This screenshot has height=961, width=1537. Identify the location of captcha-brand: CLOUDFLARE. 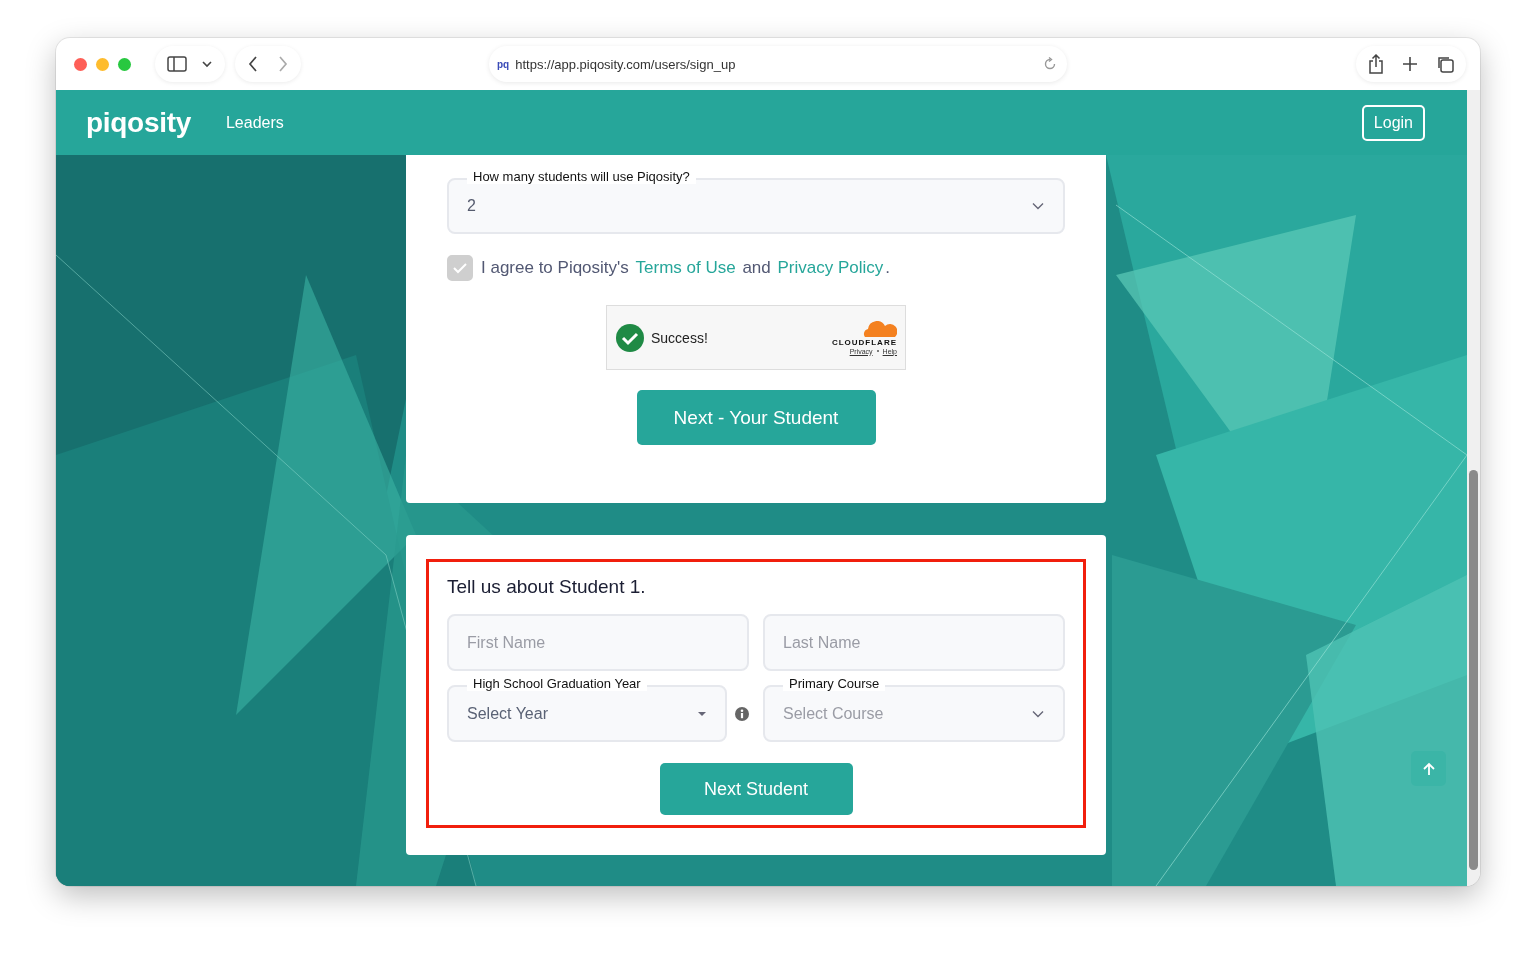
(864, 342).